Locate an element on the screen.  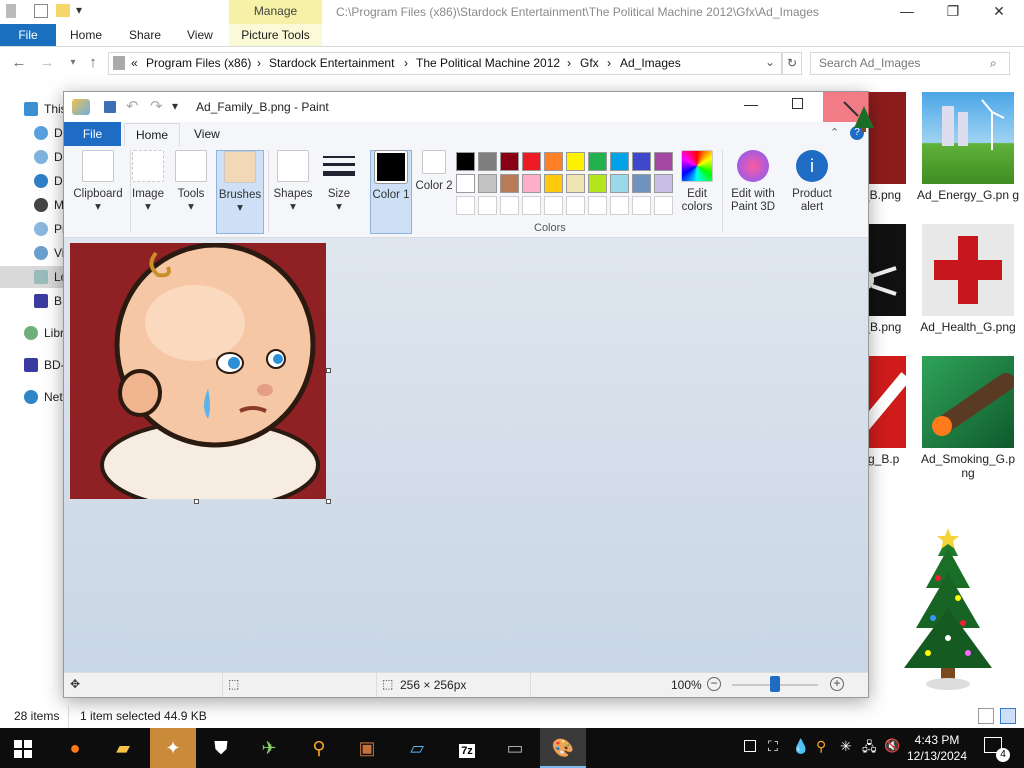
breadcrumb-program-files: Program Files (x86) is located at coordinates (198, 63).